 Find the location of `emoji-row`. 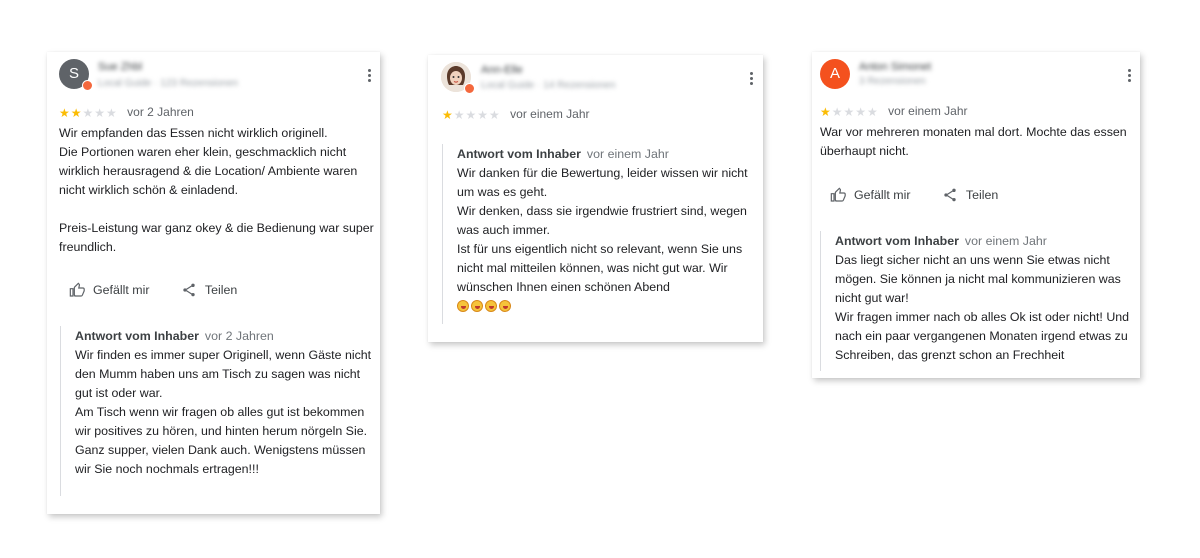

emoji-row is located at coordinates (604, 306).